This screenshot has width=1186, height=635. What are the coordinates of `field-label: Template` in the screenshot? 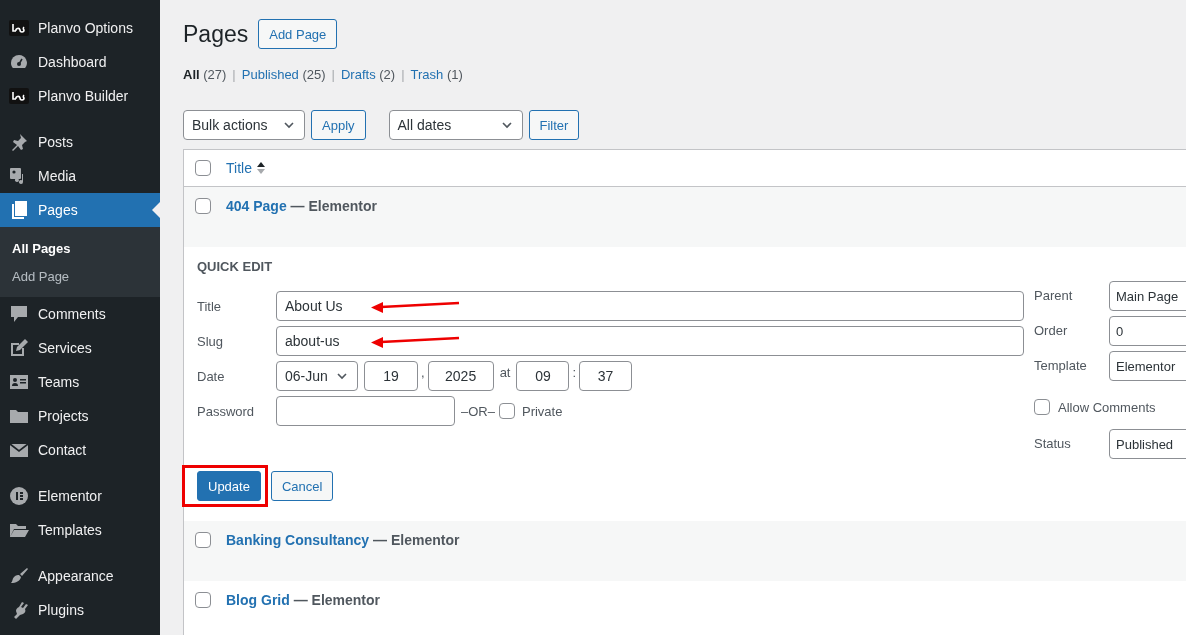 It's located at (1061, 365).